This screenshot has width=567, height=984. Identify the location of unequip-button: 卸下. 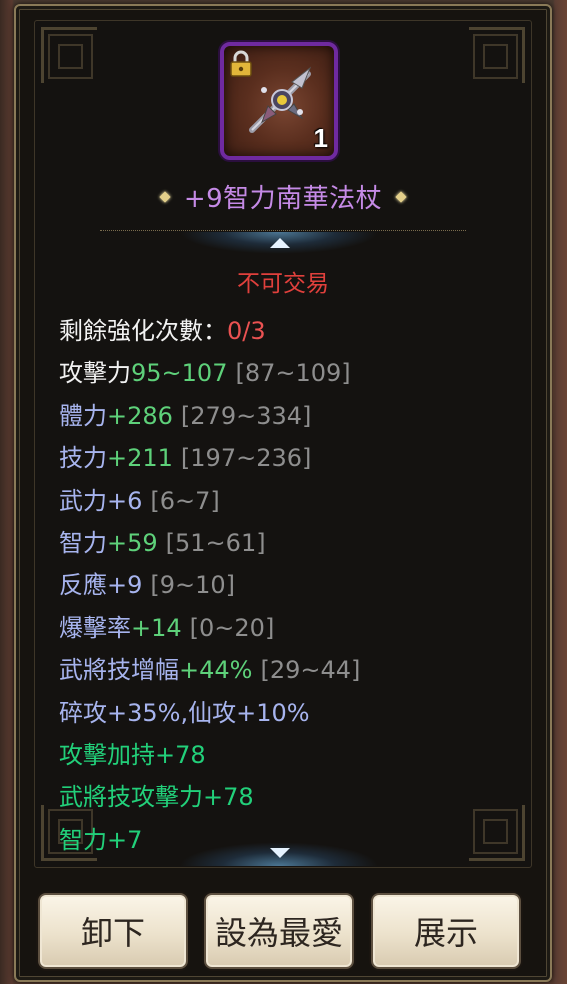
(113, 931).